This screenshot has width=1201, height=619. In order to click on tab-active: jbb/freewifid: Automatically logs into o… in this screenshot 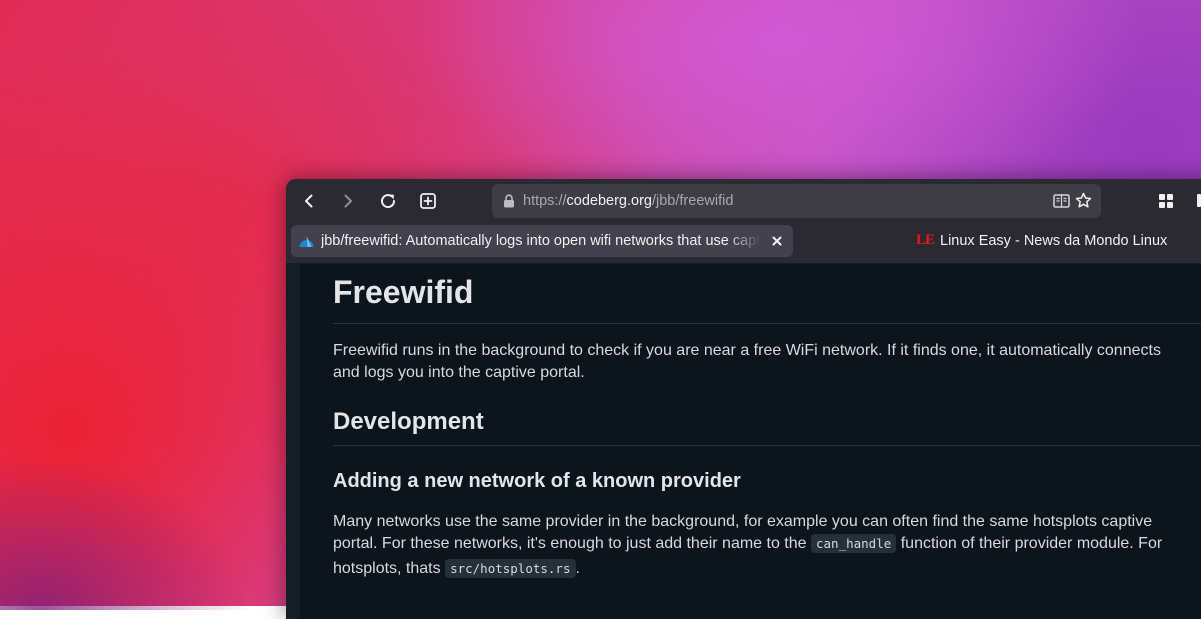, I will do `click(542, 241)`.